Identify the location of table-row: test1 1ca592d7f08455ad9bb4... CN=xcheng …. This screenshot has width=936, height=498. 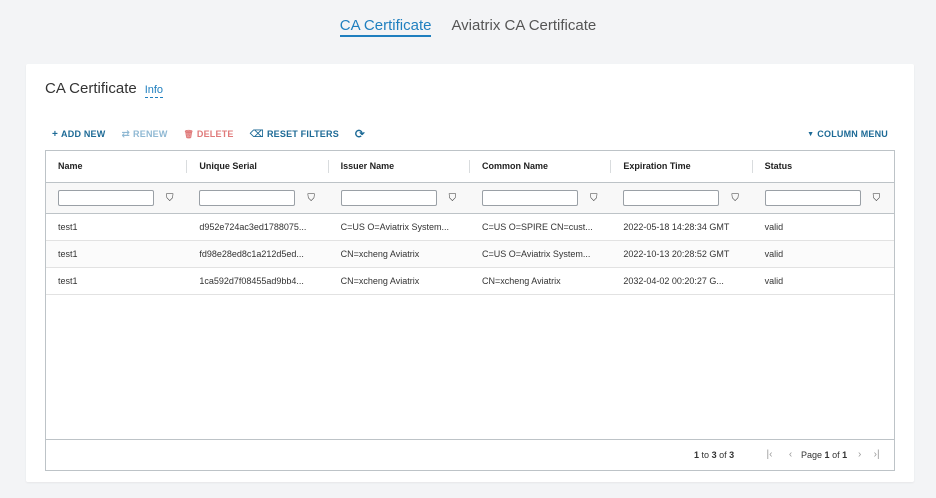
(470, 281).